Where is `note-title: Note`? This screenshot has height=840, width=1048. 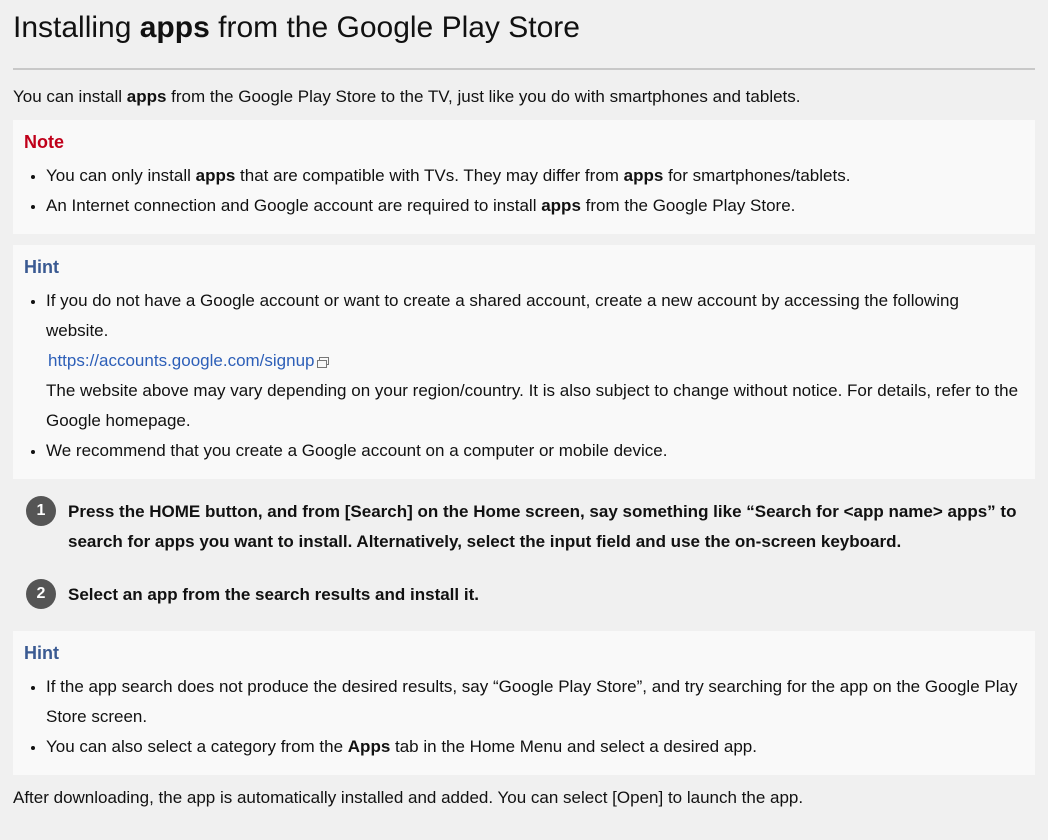 note-title: Note is located at coordinates (44, 142).